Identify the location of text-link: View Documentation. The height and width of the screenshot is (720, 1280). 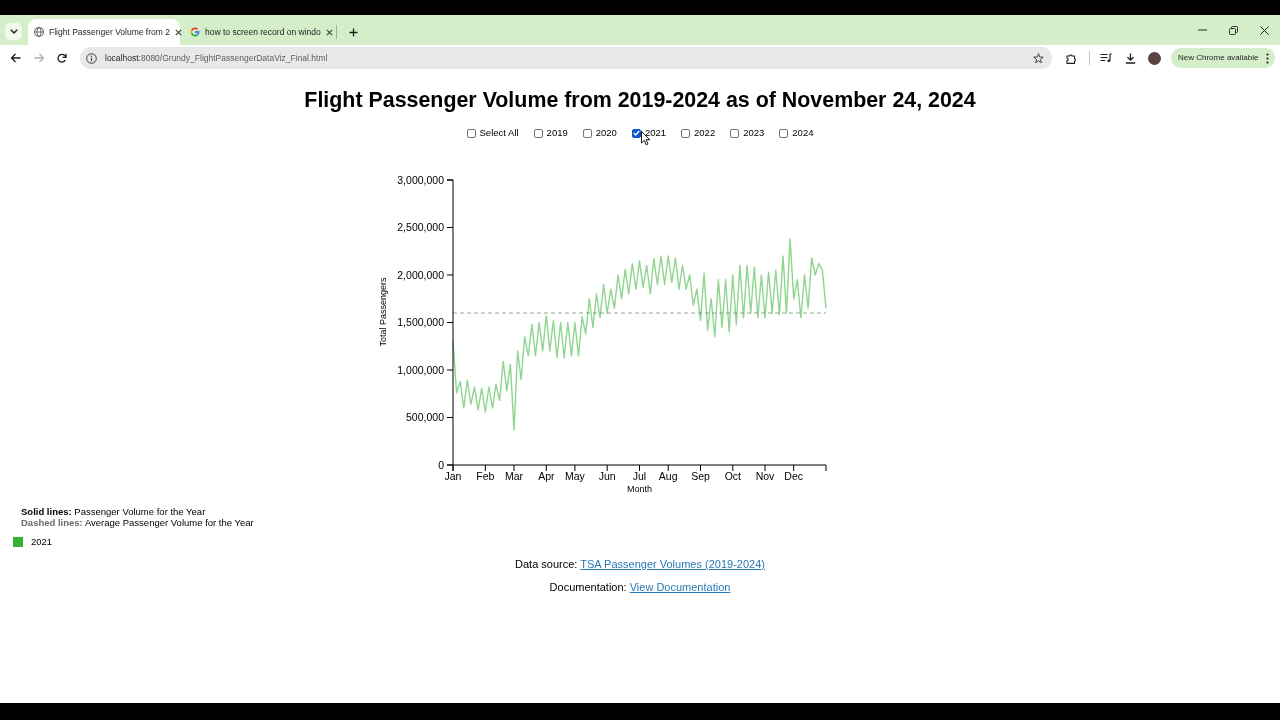
(680, 587).